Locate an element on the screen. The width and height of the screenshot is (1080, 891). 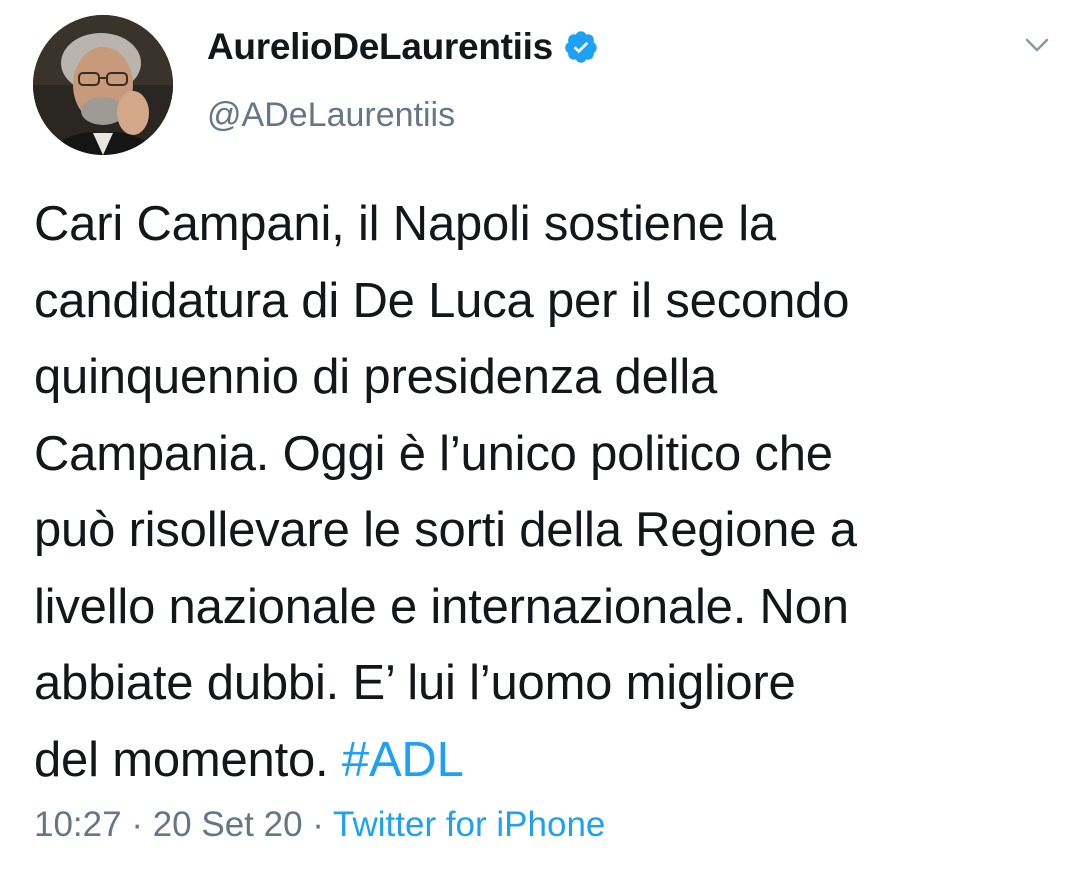
display-name: AurelioDeLaurentiis is located at coordinates (380, 47).